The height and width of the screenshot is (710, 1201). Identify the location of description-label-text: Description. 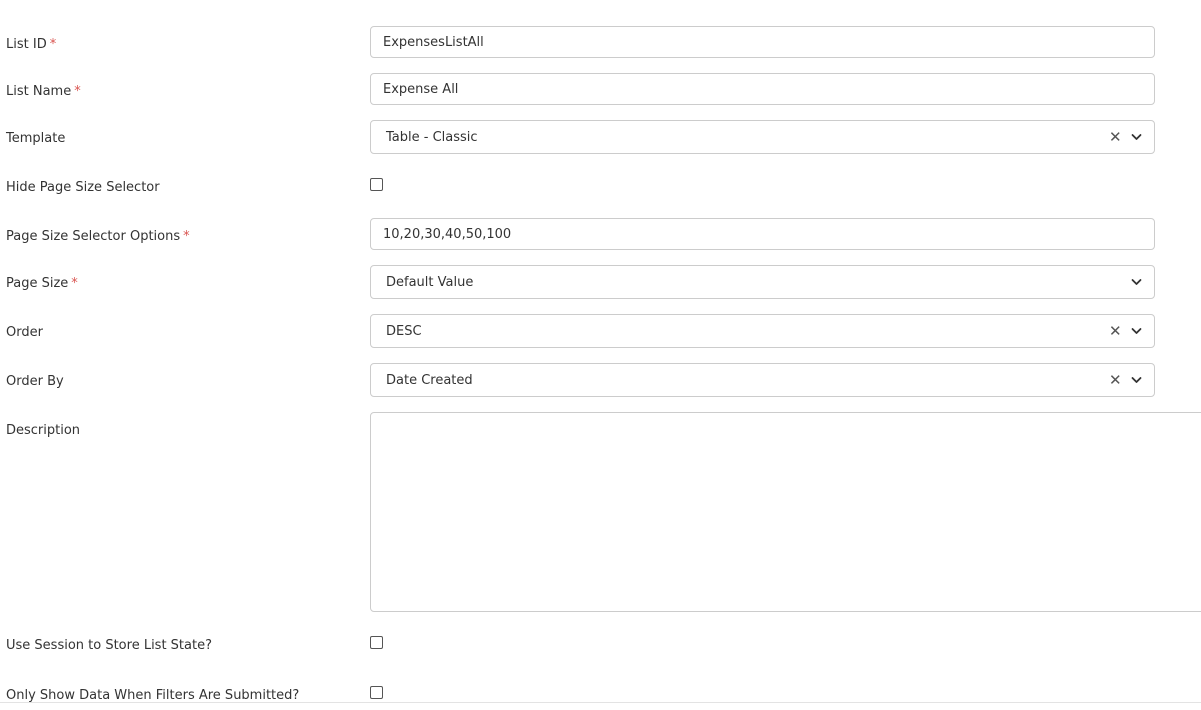
(43, 430).